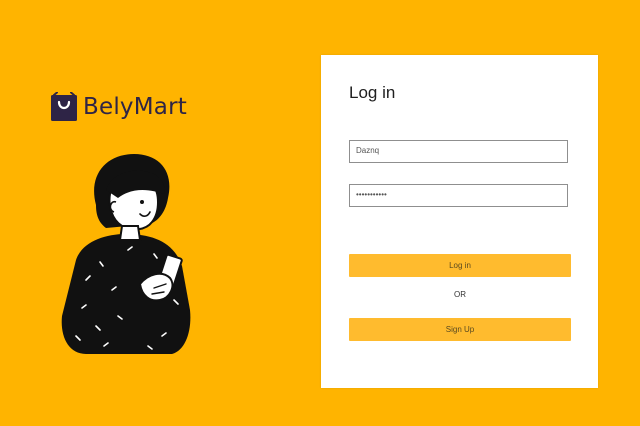  I want to click on password-input: •••••••••••, so click(458, 195).